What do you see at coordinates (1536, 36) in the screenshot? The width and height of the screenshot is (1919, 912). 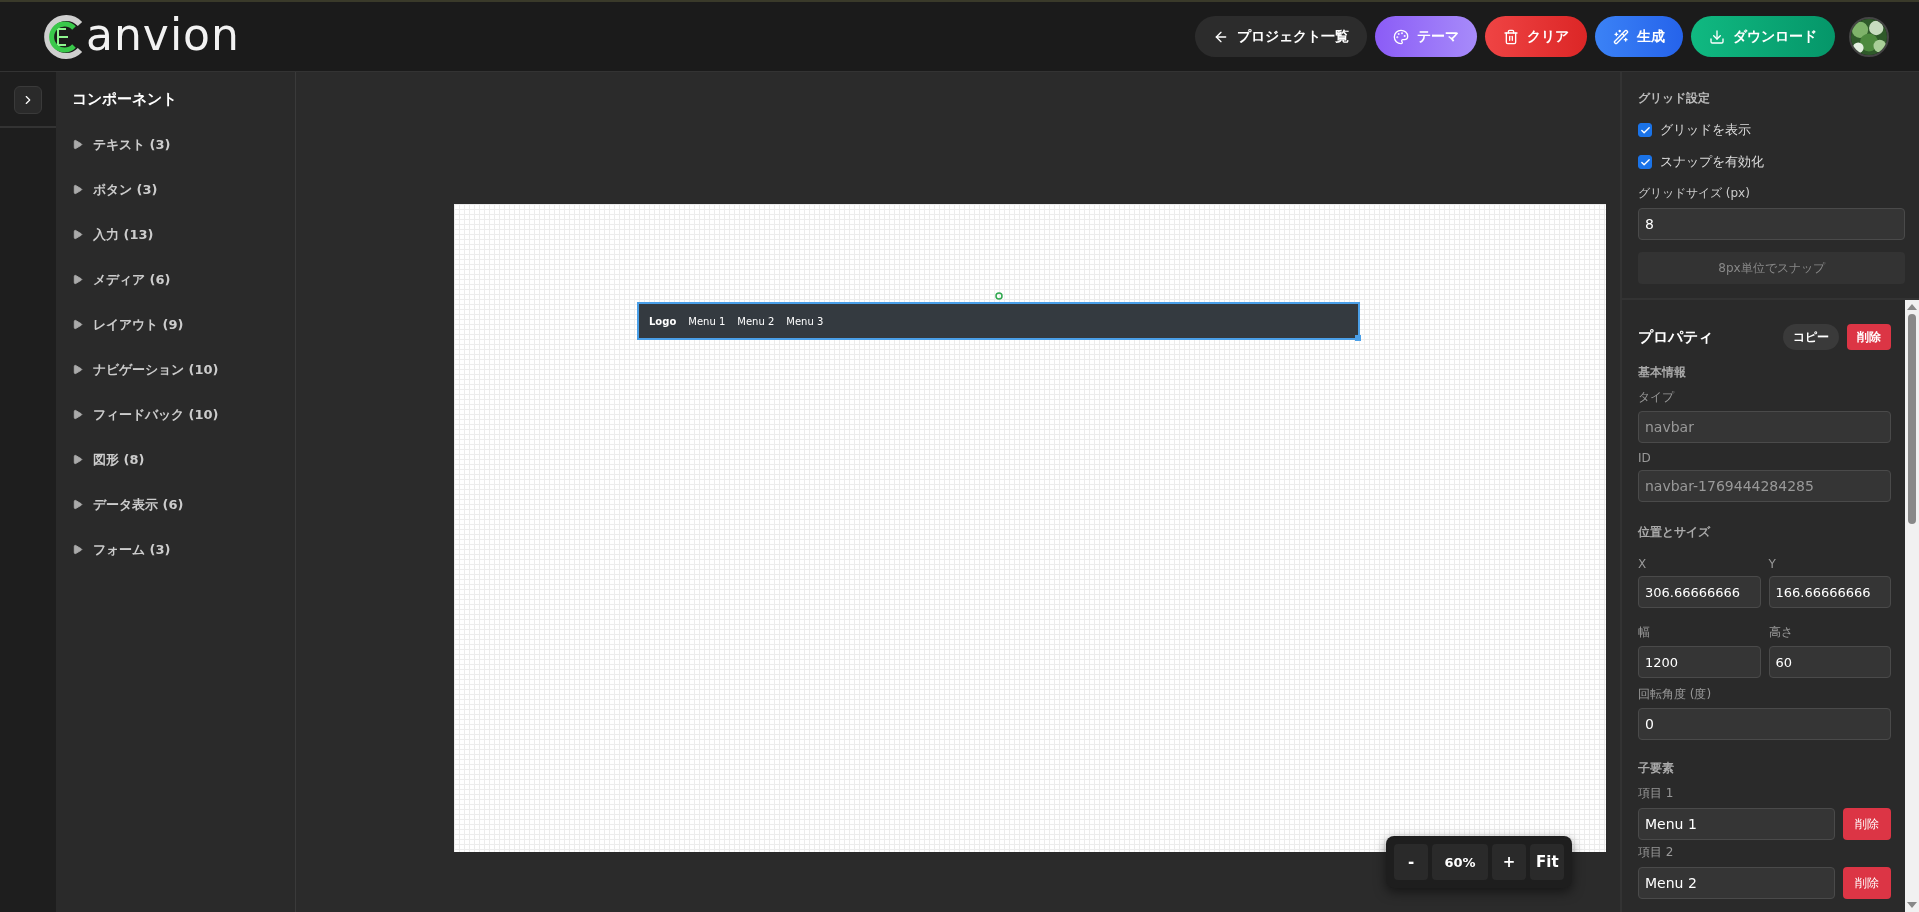 I see `header-button: クリア` at bounding box center [1536, 36].